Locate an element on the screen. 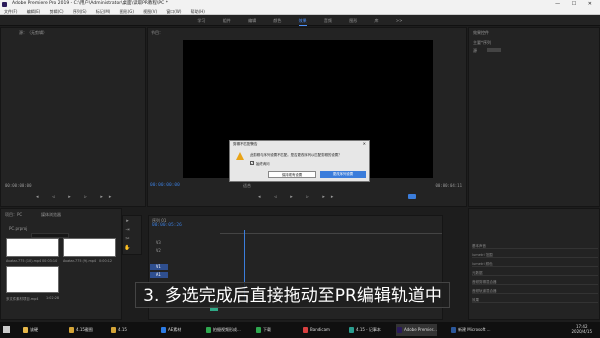 The height and width of the screenshot is (338, 600). effect-controls-field is located at coordinates (494, 50).